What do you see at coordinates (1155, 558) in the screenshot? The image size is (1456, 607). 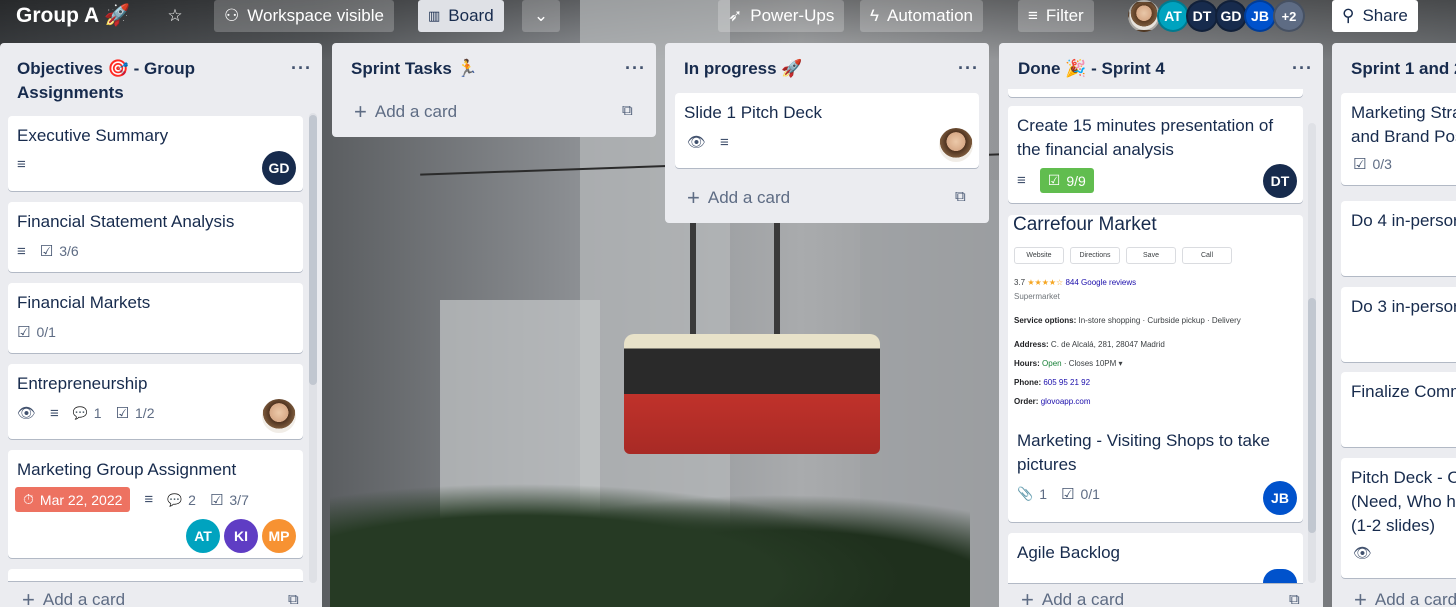 I see `card: Agile Backlog` at bounding box center [1155, 558].